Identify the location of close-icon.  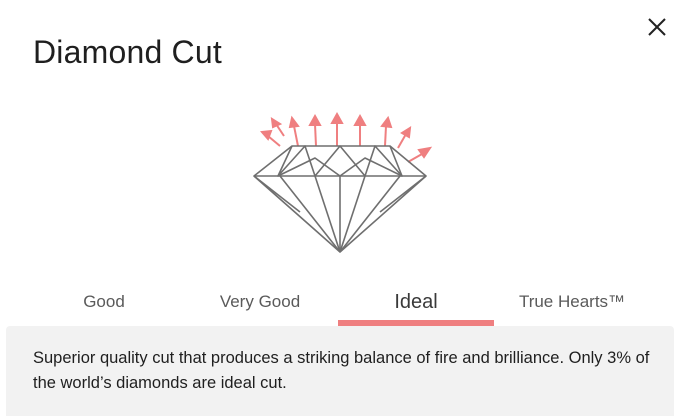
(657, 27).